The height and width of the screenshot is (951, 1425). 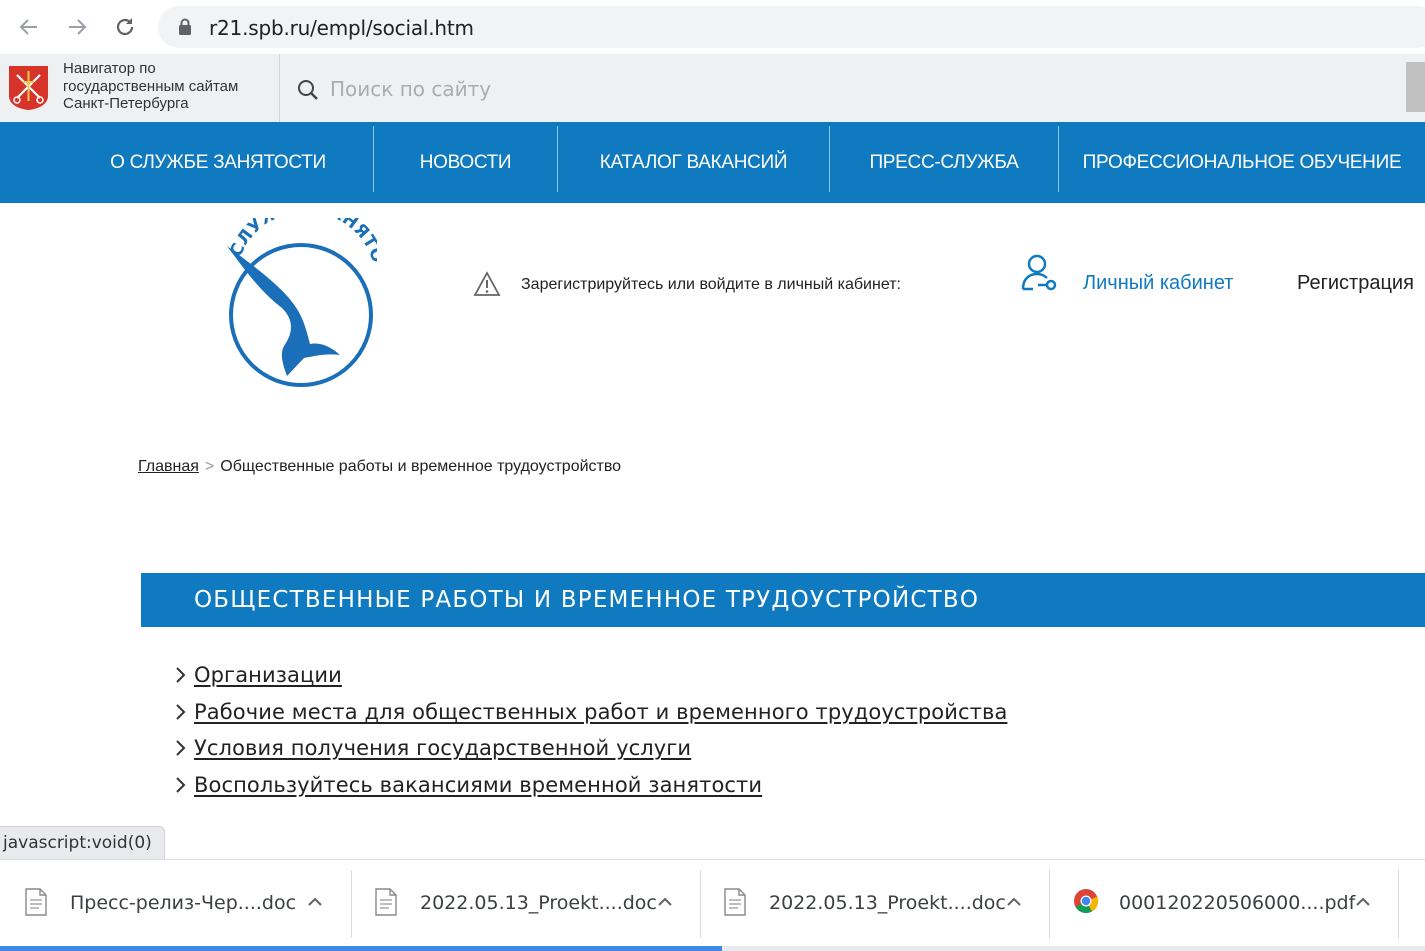 What do you see at coordinates (1415, 87) in the screenshot?
I see `scrollbar-thumb` at bounding box center [1415, 87].